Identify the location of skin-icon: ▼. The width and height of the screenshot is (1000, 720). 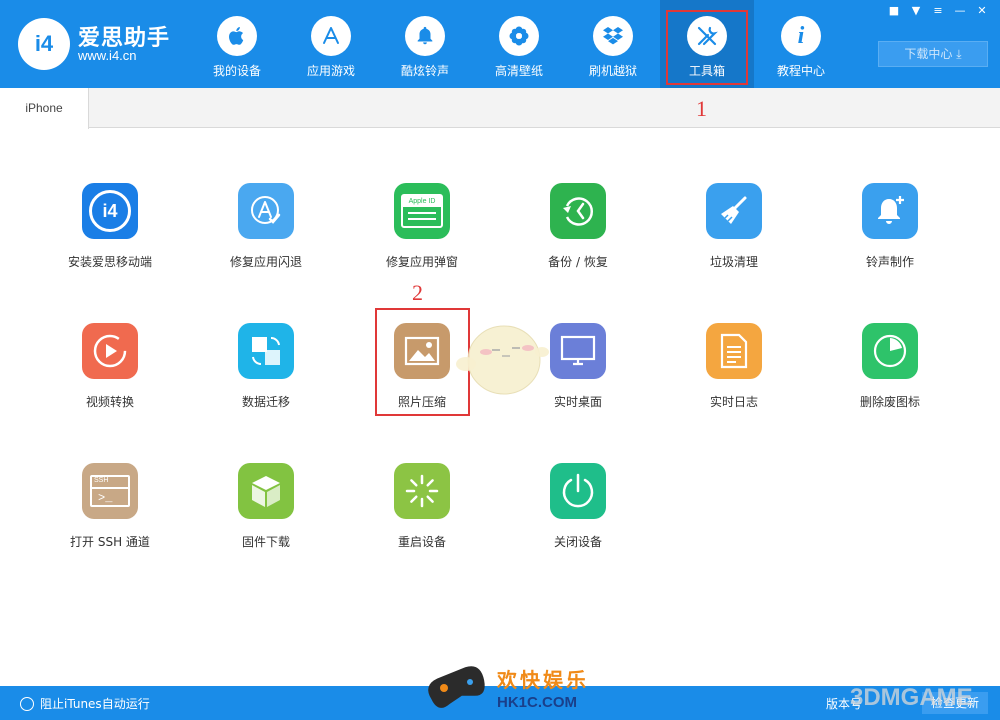
(916, 11).